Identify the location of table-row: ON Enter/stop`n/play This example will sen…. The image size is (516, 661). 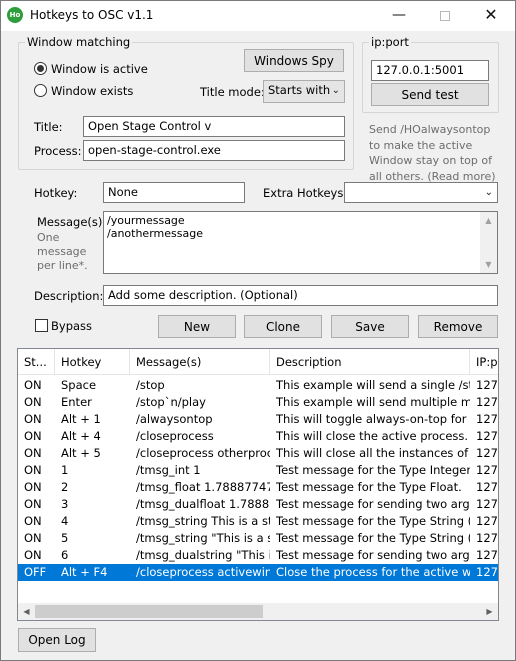
(258, 402).